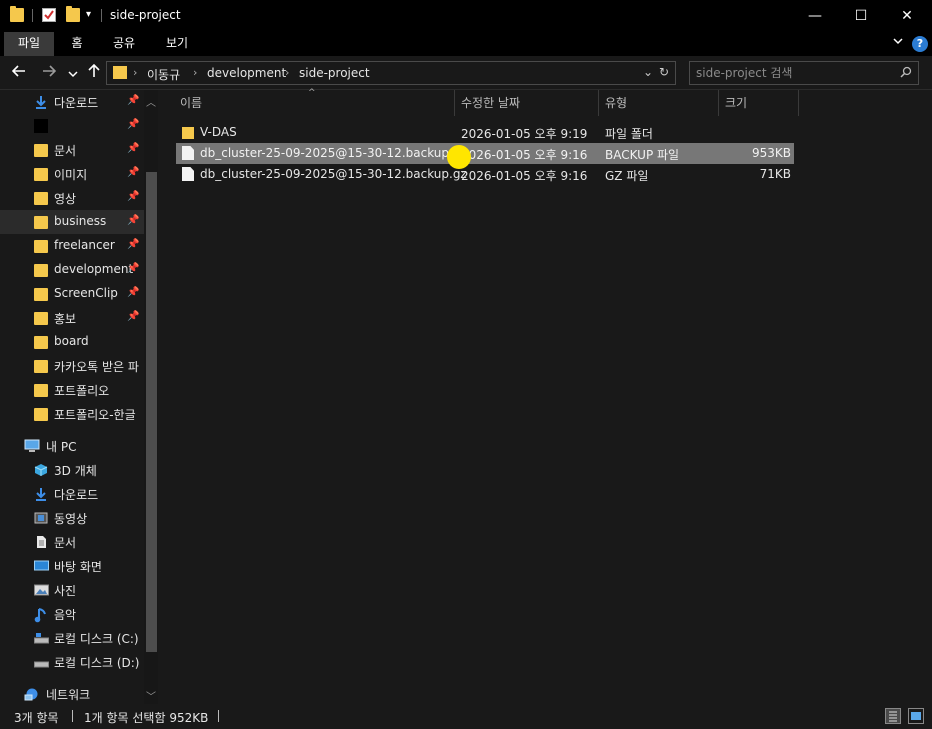 Image resolution: width=932 pixels, height=729 pixels. What do you see at coordinates (490, 103) in the screenshot?
I see `column-header-modified: 수정한 날짜` at bounding box center [490, 103].